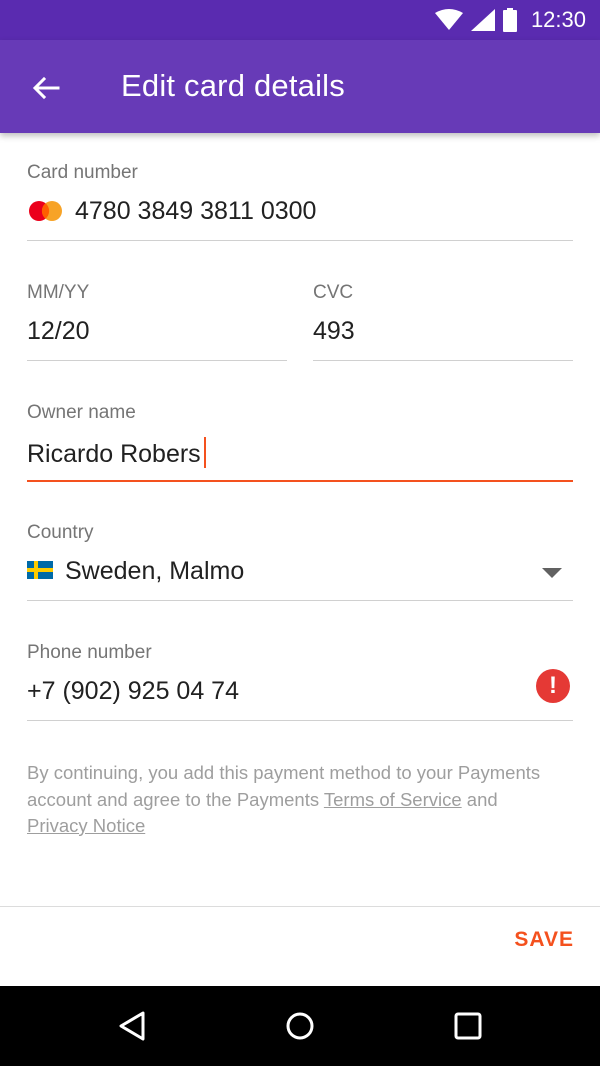 Image resolution: width=600 pixels, height=1066 pixels. I want to click on cvc-input: 493, so click(334, 331).